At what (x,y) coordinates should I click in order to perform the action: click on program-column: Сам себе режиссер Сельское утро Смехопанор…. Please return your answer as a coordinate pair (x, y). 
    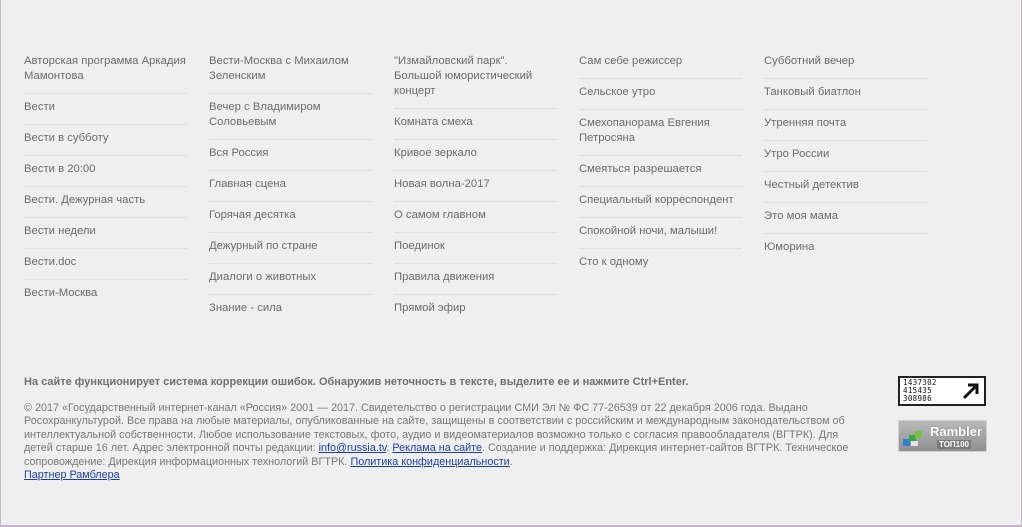
    Looking at the image, I should click on (660, 186).